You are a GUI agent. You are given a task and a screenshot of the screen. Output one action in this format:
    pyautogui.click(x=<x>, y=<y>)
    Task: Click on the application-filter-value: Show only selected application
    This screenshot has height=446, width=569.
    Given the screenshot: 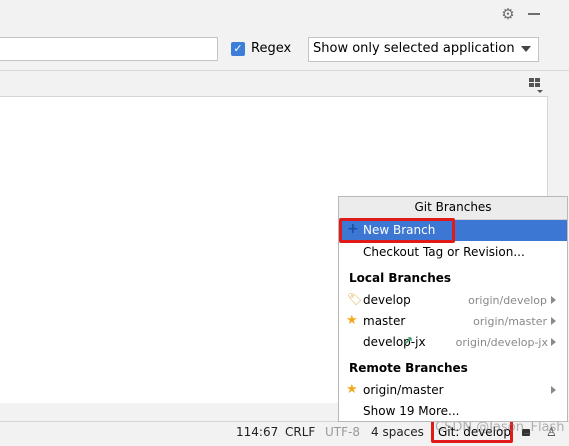 What is the action you would take?
    pyautogui.click(x=414, y=48)
    